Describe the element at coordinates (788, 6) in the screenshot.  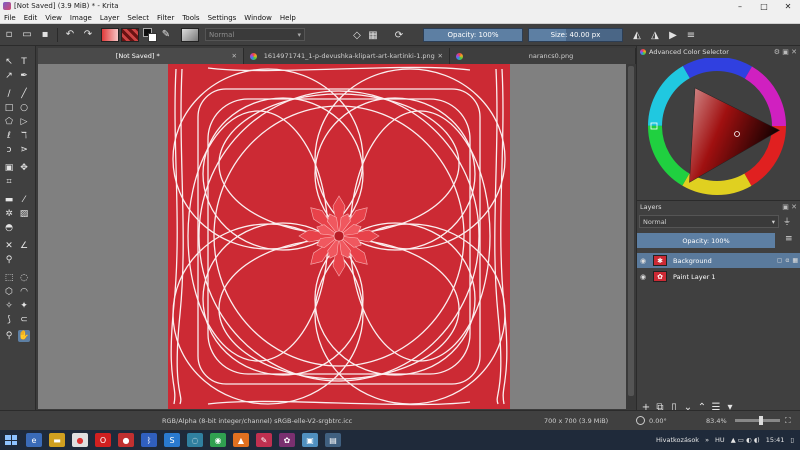
I see `close-button: ✕` at that location.